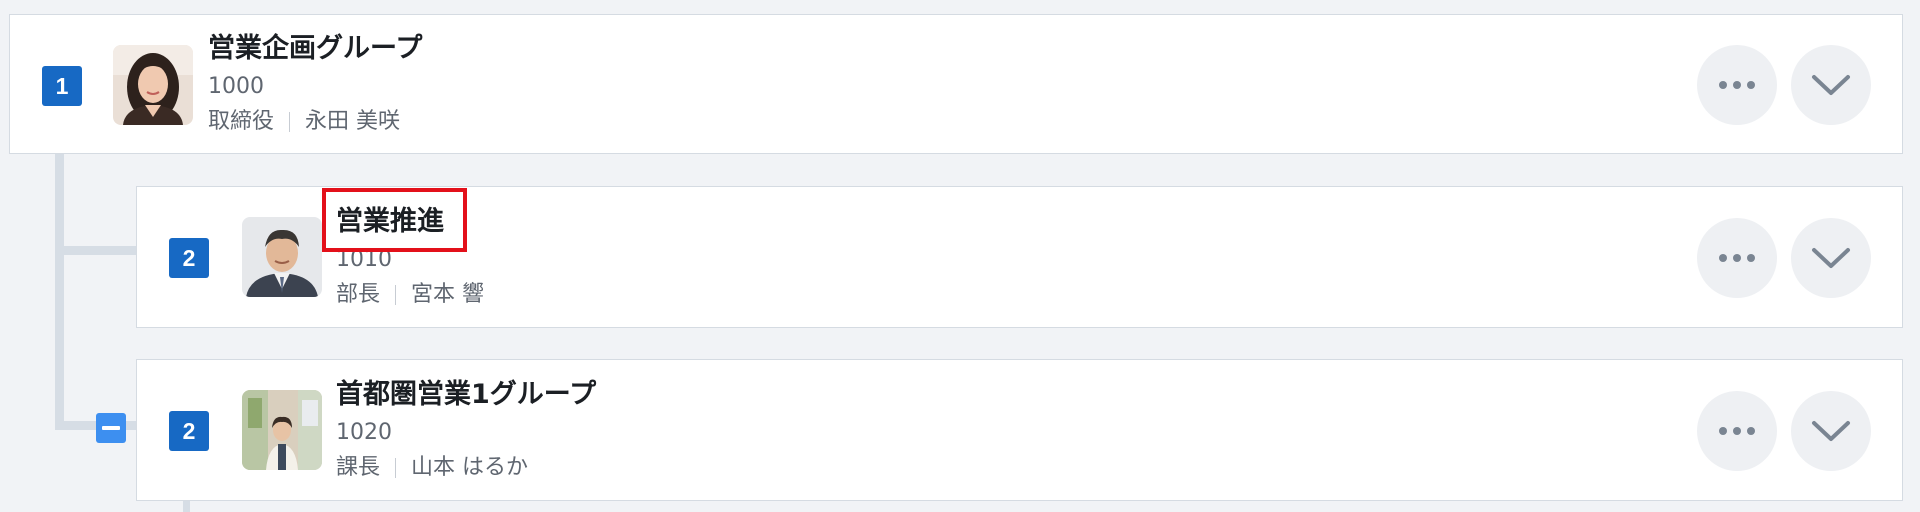 The height and width of the screenshot is (512, 1920). I want to click on manager-info: 課長 山本 はるか, so click(432, 468).